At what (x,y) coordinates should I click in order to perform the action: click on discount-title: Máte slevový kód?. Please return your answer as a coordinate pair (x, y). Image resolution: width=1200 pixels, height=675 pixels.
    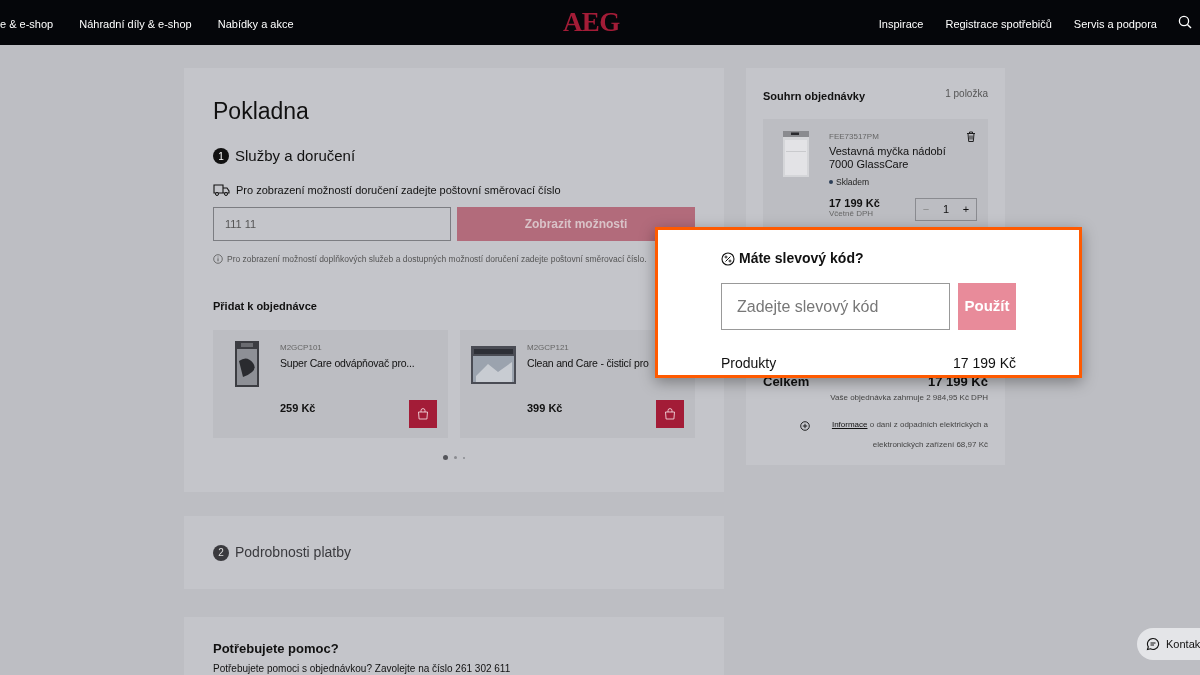
    Looking at the image, I should click on (801, 258).